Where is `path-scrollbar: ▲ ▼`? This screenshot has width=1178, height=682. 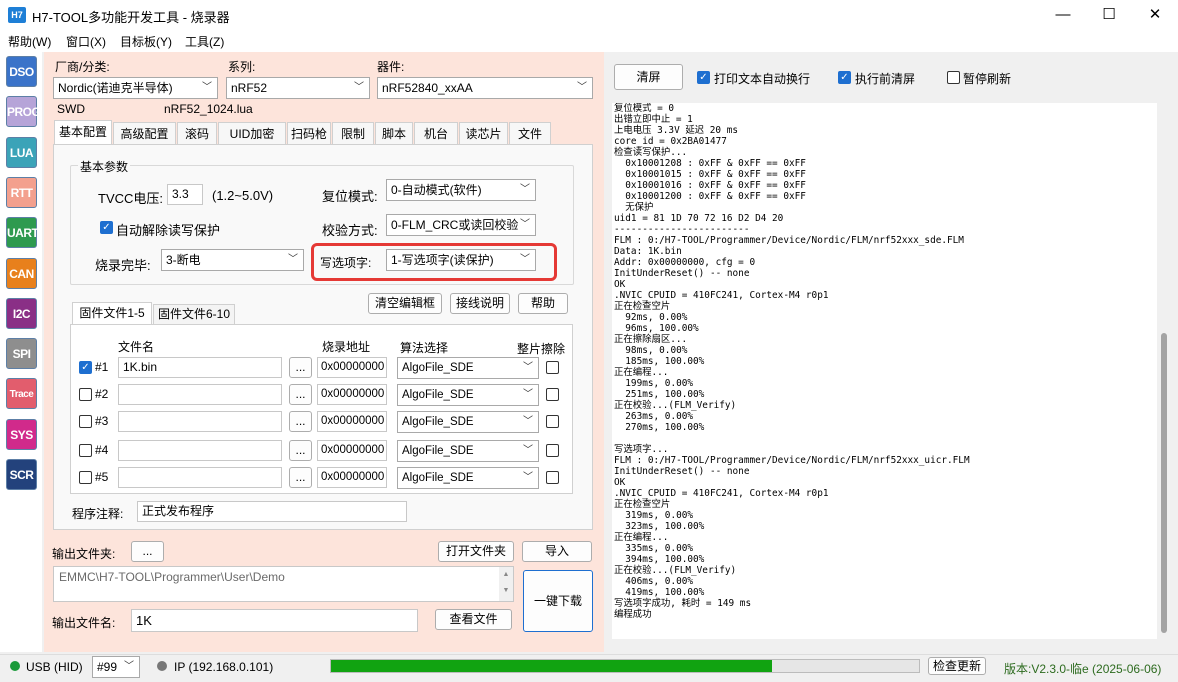 path-scrollbar: ▲ ▼ is located at coordinates (506, 584).